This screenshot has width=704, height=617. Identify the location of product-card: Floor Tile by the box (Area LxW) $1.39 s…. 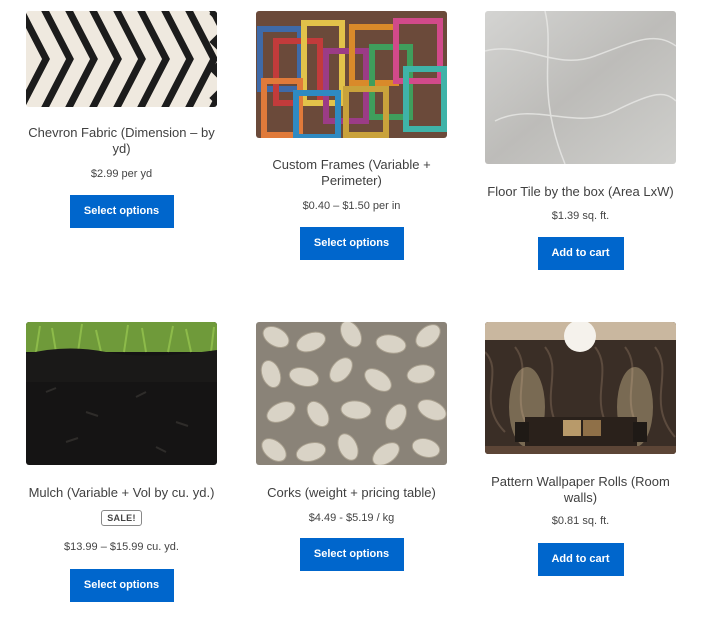
(580, 141).